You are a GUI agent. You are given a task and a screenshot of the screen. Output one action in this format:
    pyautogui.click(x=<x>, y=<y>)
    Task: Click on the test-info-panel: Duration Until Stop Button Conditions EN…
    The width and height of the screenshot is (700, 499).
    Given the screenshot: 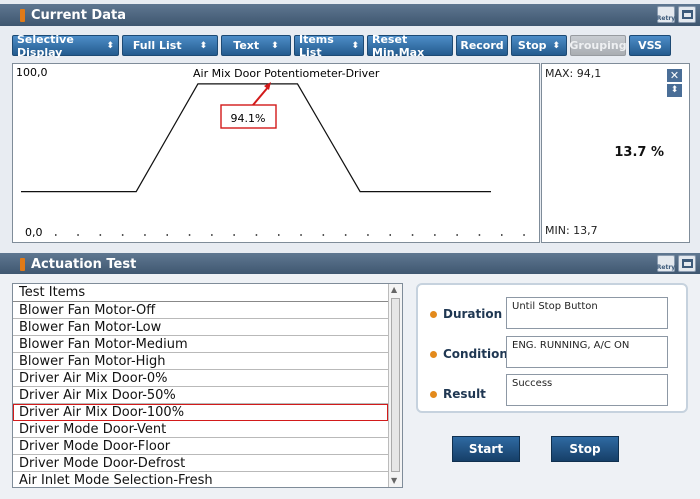 What is the action you would take?
    pyautogui.click(x=552, y=348)
    